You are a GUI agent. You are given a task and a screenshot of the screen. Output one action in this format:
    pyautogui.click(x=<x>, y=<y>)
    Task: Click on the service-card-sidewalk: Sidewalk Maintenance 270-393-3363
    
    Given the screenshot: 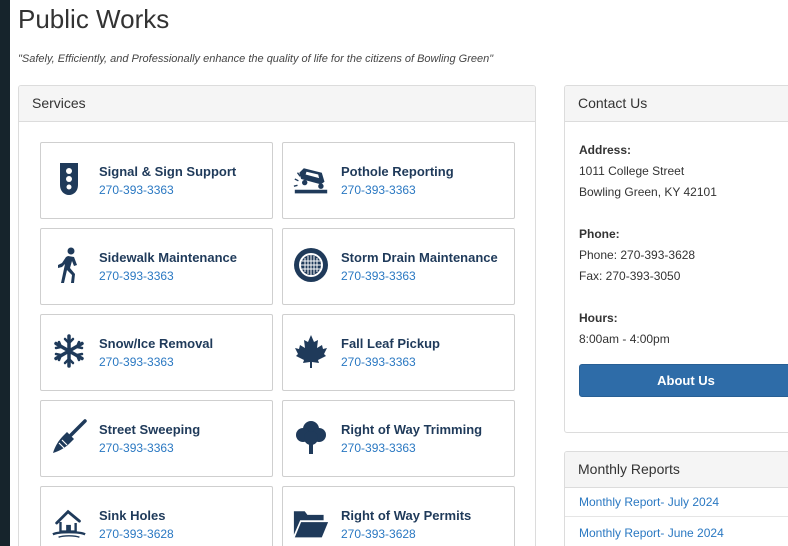 What is the action you would take?
    pyautogui.click(x=156, y=266)
    